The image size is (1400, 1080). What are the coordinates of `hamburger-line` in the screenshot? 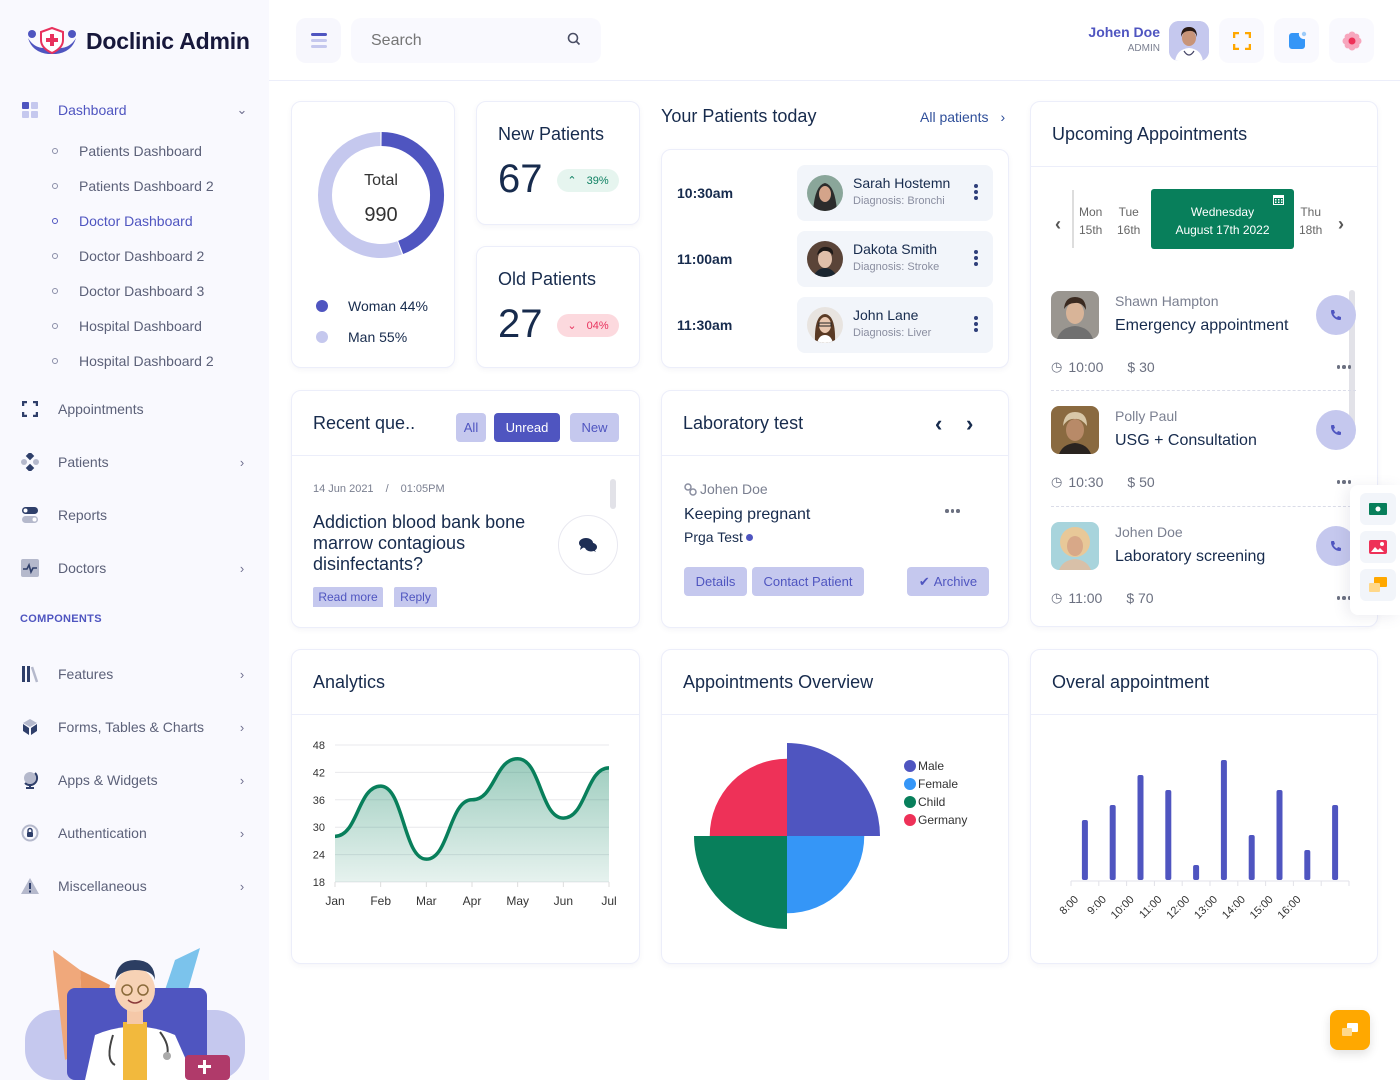 It's located at (318, 46).